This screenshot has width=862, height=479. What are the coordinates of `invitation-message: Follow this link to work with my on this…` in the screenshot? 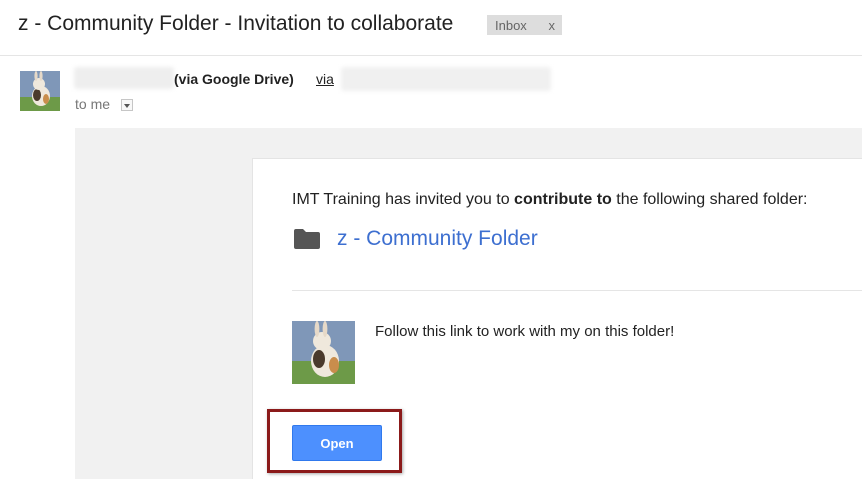 It's located at (525, 331).